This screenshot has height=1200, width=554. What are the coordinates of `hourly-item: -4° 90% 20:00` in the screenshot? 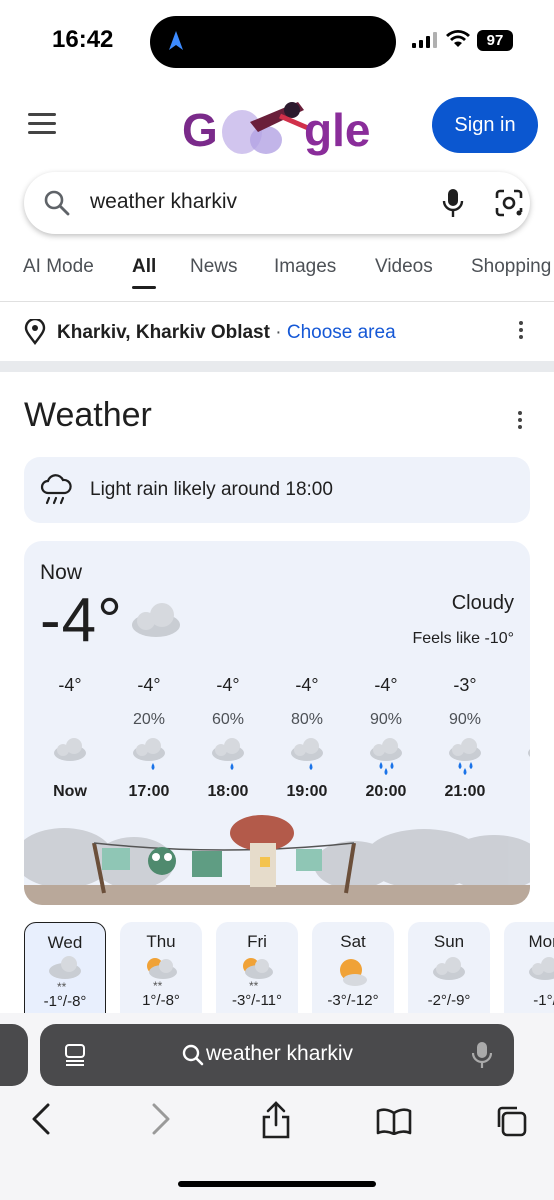 It's located at (386, 738).